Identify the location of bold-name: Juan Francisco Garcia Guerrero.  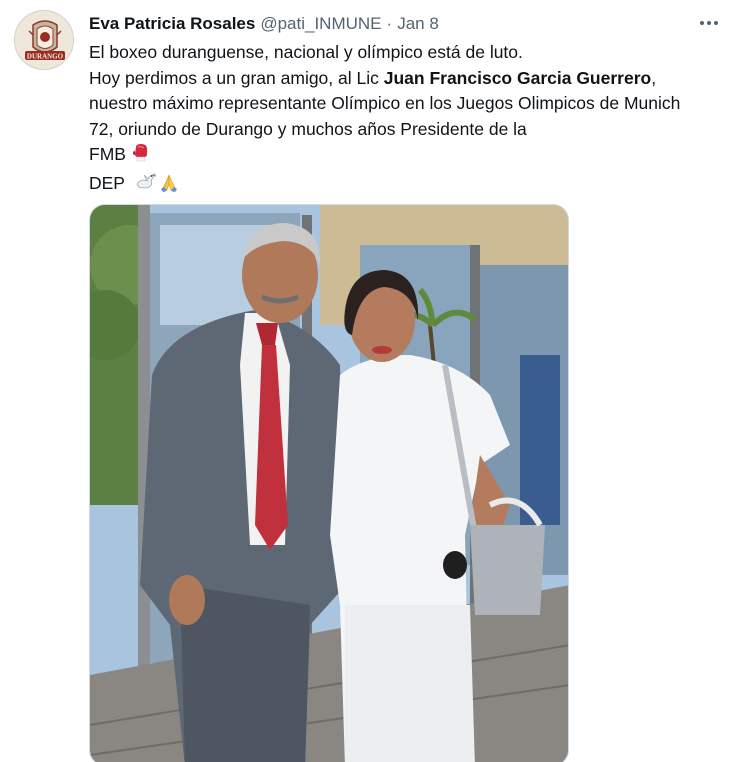
(517, 77).